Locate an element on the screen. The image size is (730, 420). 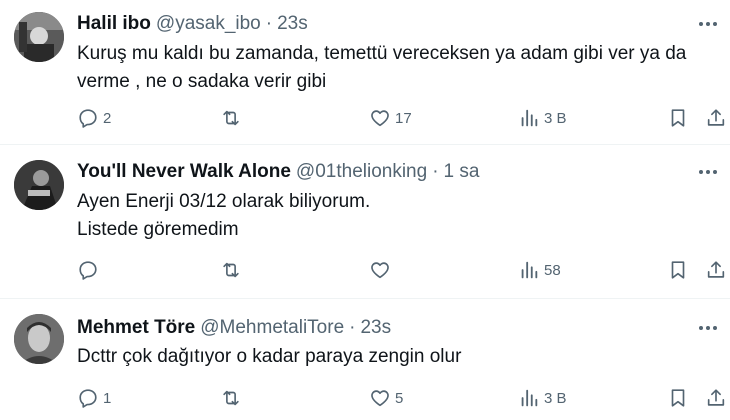
tweet-actions: 1 5 3 B is located at coordinates (402, 398).